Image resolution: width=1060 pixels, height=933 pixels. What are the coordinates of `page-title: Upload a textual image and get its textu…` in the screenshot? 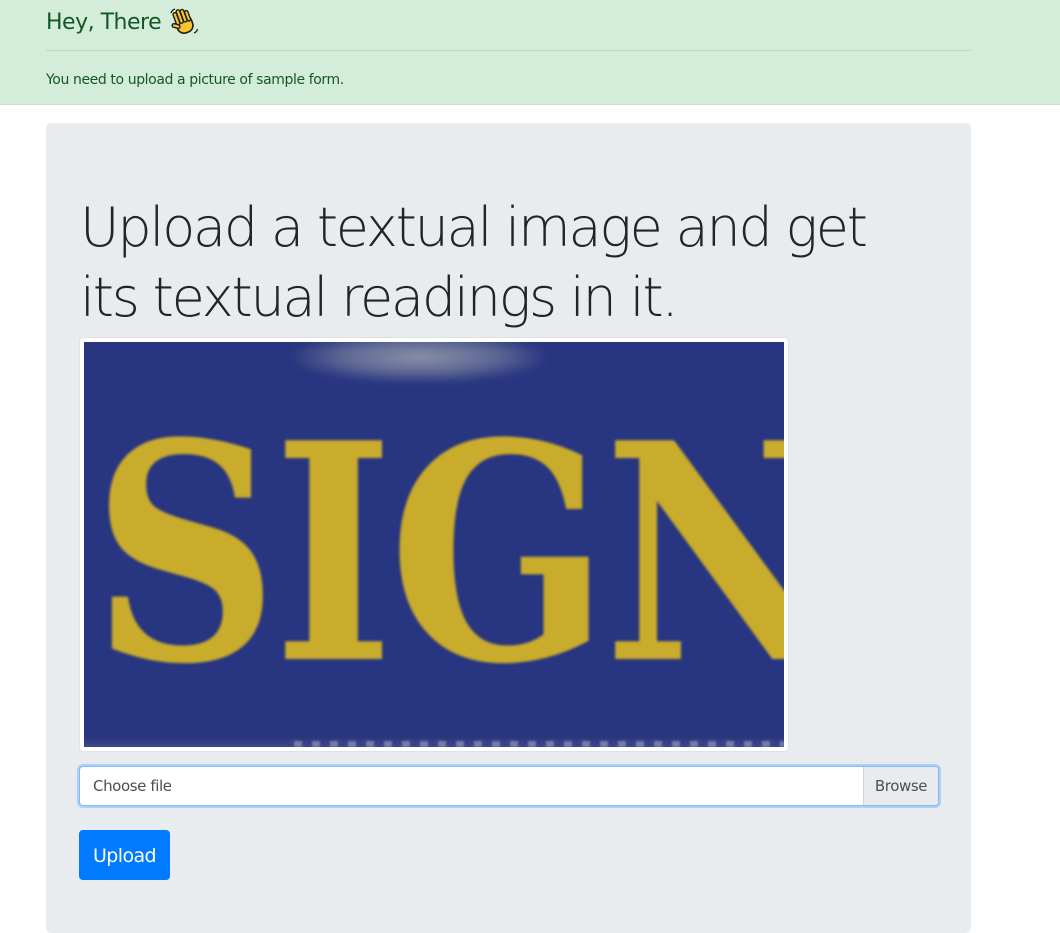 It's located at (474, 262).